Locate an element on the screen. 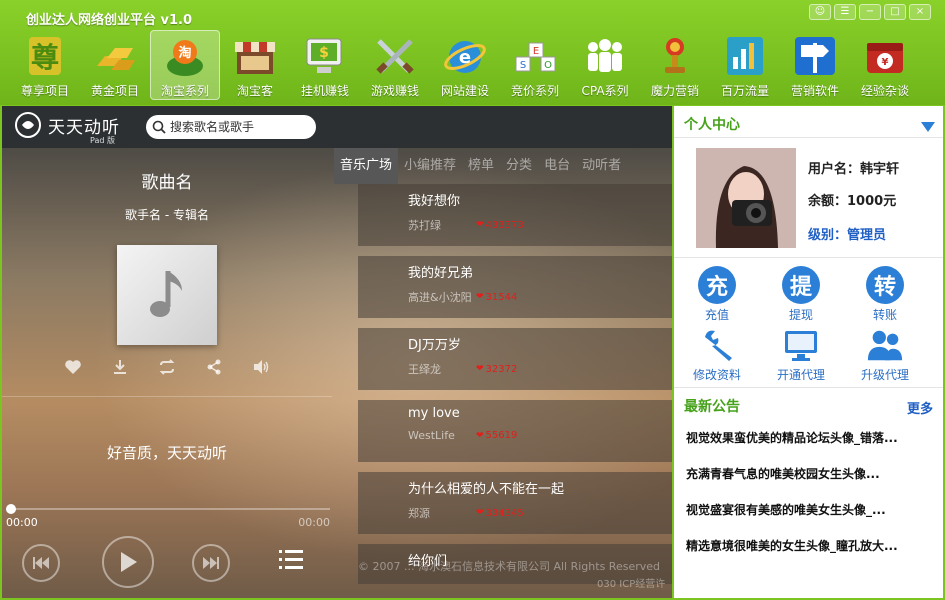 This screenshot has height=600, width=945. album-art is located at coordinates (167, 295).